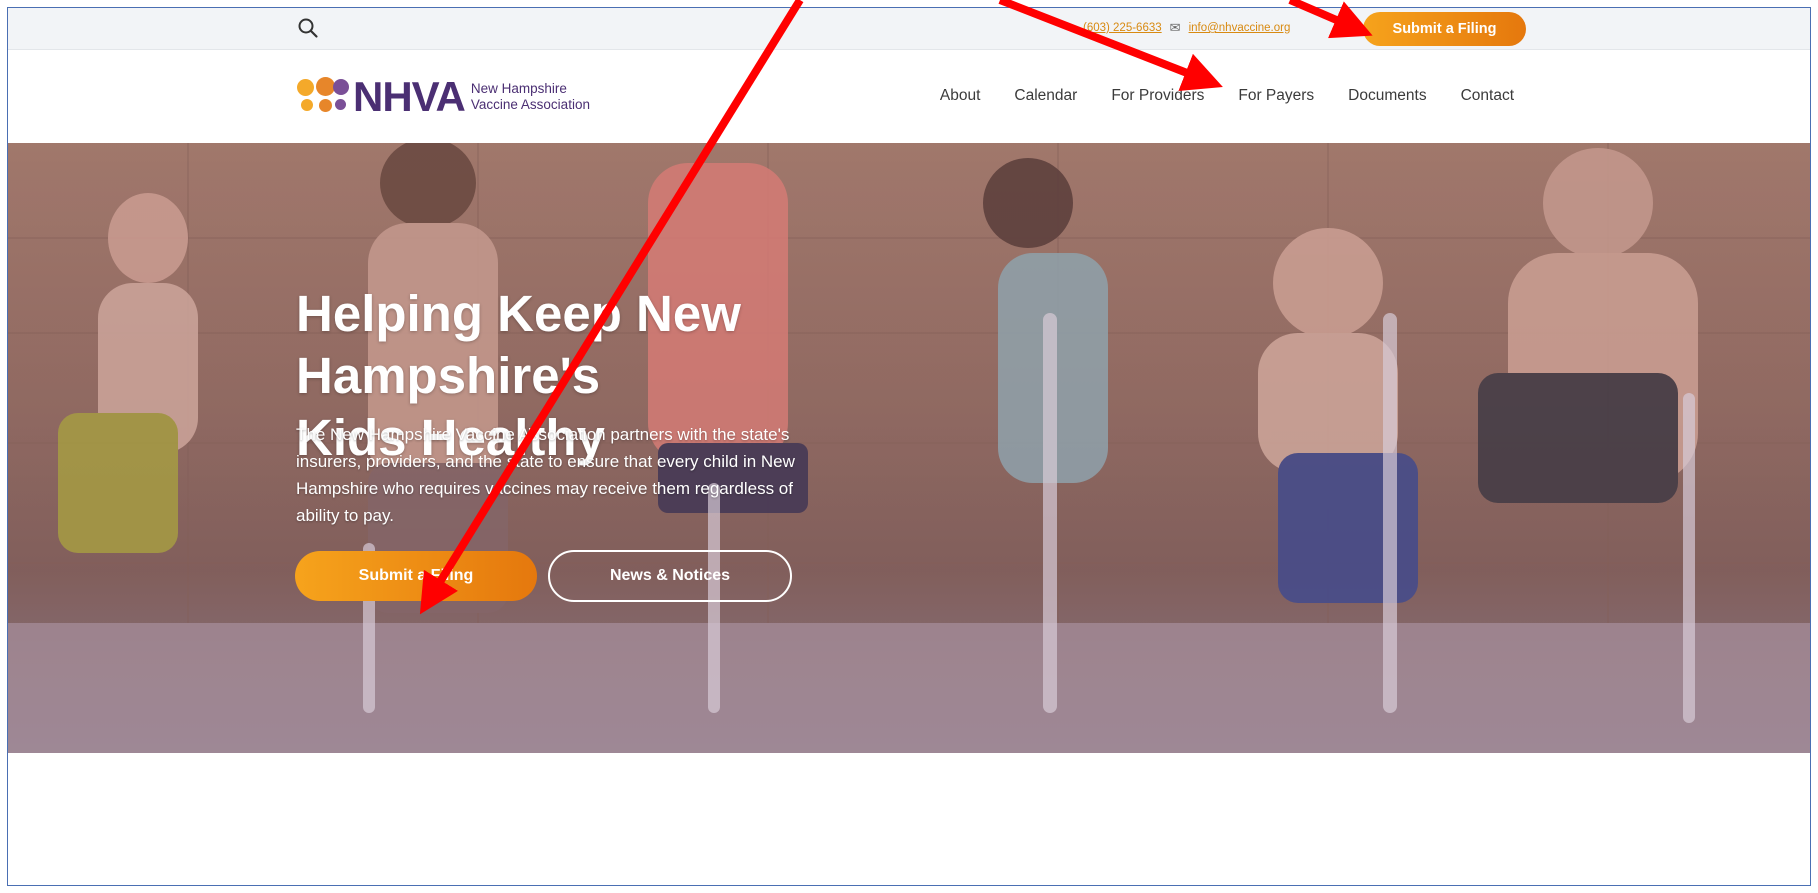  I want to click on nav-item-calendar: Calendar, so click(1045, 96).